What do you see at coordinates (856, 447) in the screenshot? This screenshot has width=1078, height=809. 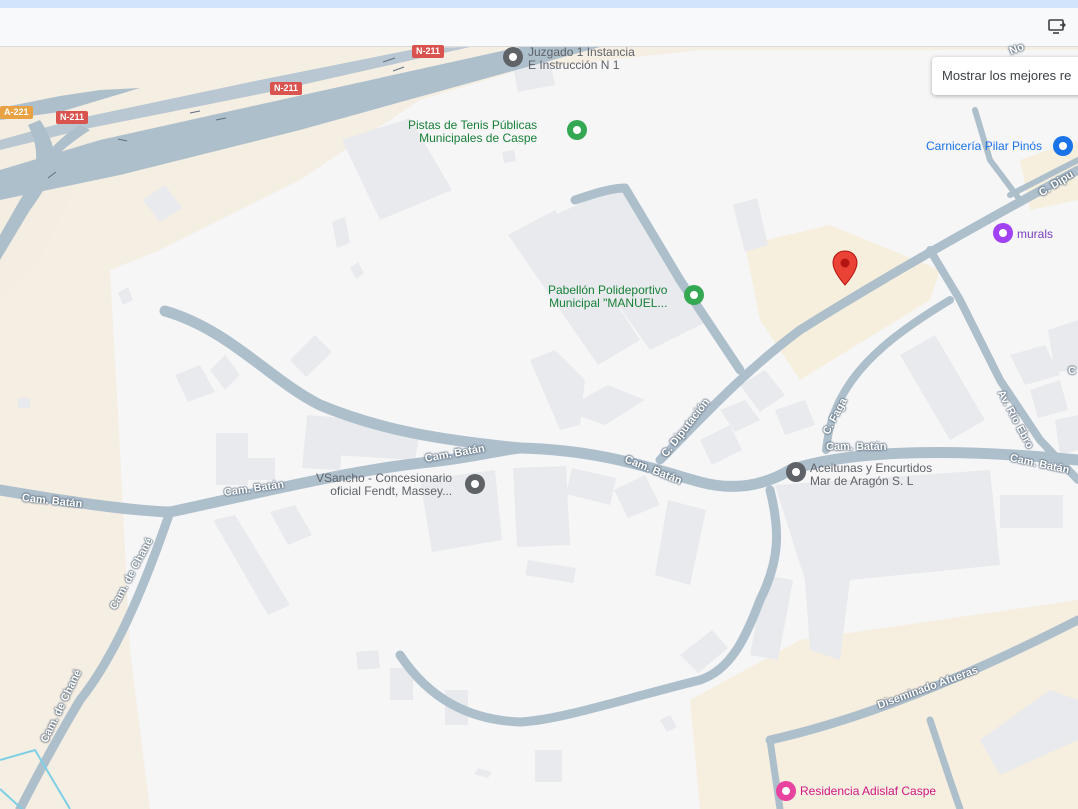 I see `street-label: Cam. Batán` at bounding box center [856, 447].